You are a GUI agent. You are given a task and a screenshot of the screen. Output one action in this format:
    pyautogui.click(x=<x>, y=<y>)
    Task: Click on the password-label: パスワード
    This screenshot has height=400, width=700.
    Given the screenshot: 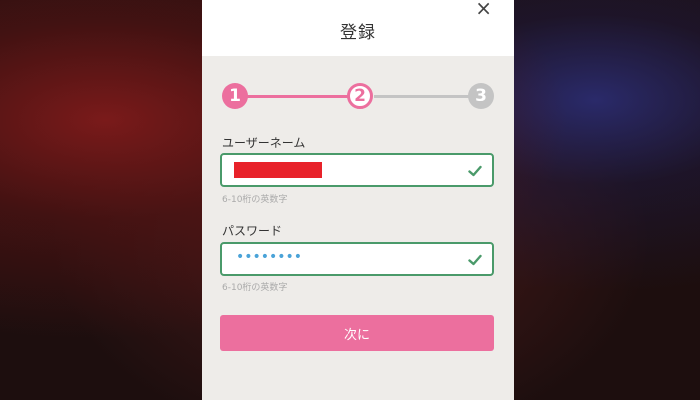 What is the action you would take?
    pyautogui.click(x=252, y=231)
    